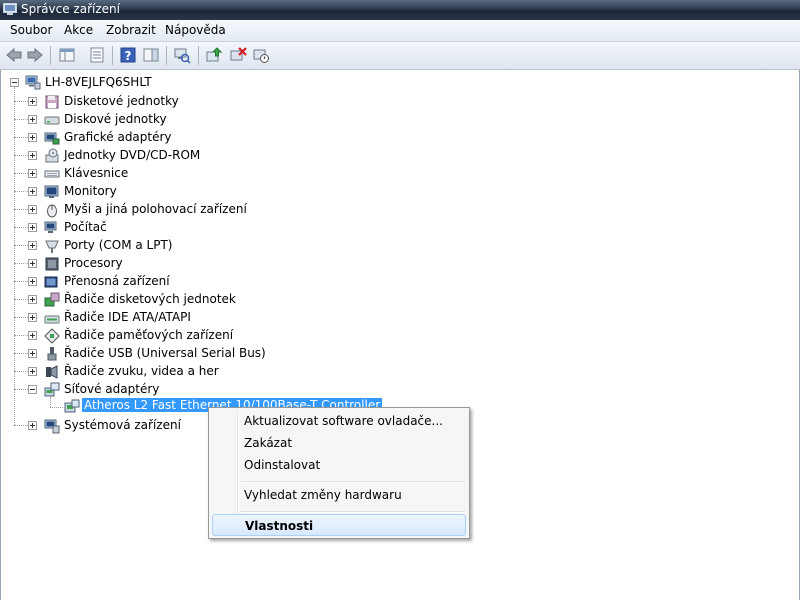 The image size is (800, 600). Describe the element at coordinates (111, 389) in the screenshot. I see `tree-category-label: Síťové adaptéry` at that location.